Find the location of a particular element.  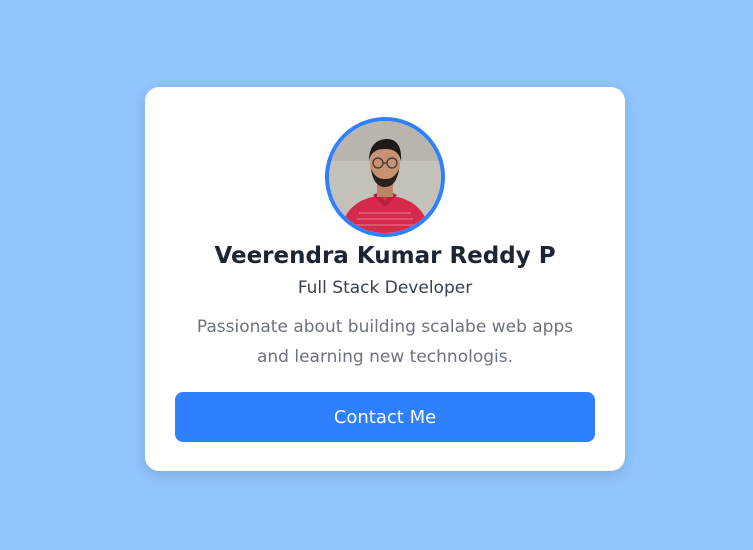

bio-line: and learning new technologis. is located at coordinates (384, 357).